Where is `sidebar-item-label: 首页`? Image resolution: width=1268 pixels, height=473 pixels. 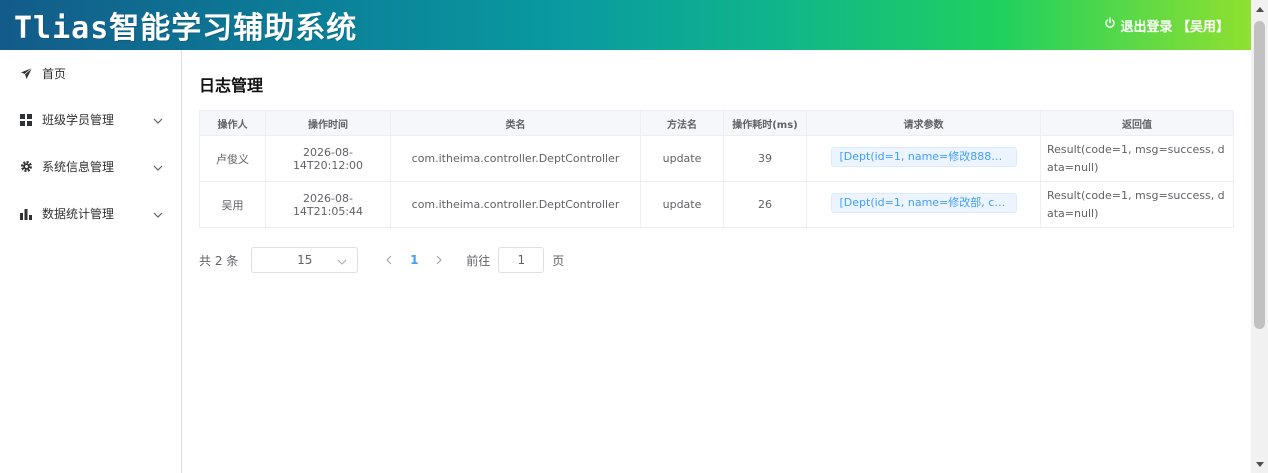
sidebar-item-label: 首页 is located at coordinates (54, 73).